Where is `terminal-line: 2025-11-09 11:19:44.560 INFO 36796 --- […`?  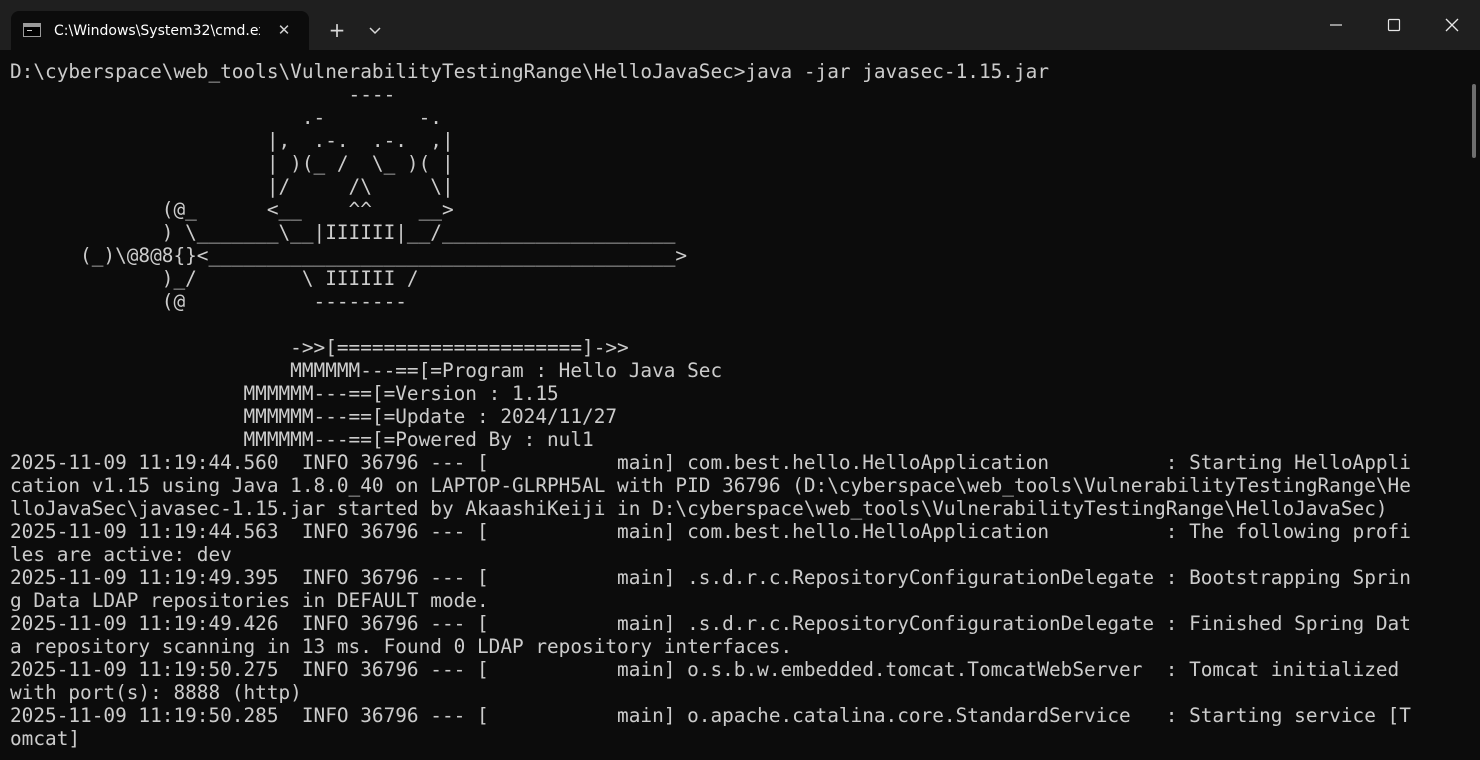 terminal-line: 2025-11-09 11:19:44.560 INFO 36796 --- [… is located at coordinates (710, 462).